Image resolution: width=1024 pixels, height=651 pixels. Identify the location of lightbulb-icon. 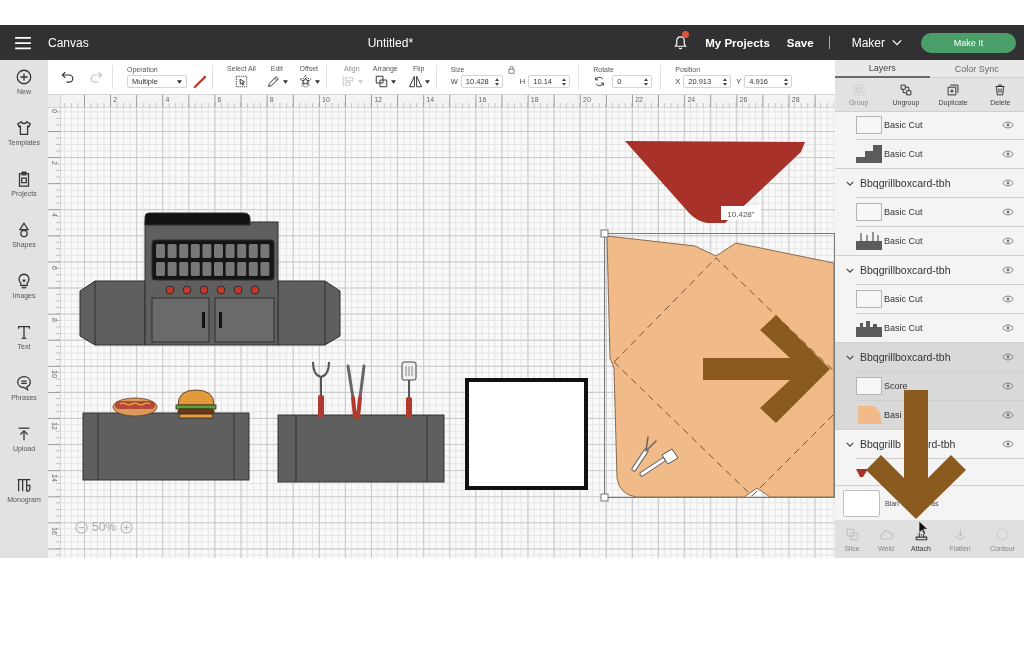
(24, 281).